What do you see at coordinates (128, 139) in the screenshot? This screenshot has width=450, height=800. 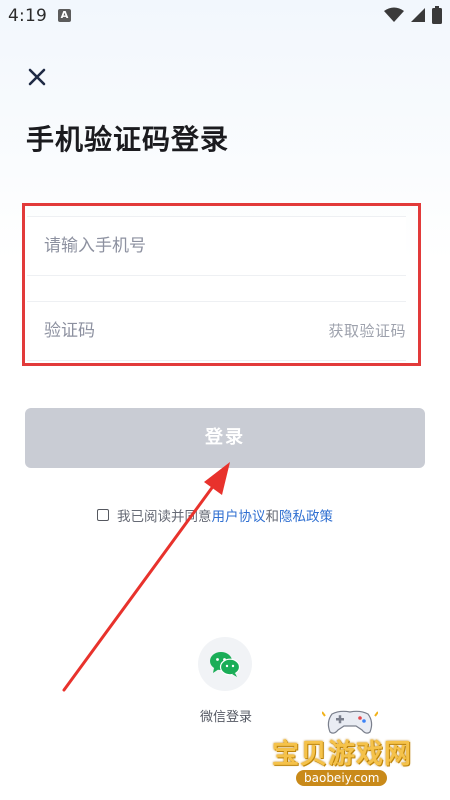 I see `page-title: 手机验证码登录` at bounding box center [128, 139].